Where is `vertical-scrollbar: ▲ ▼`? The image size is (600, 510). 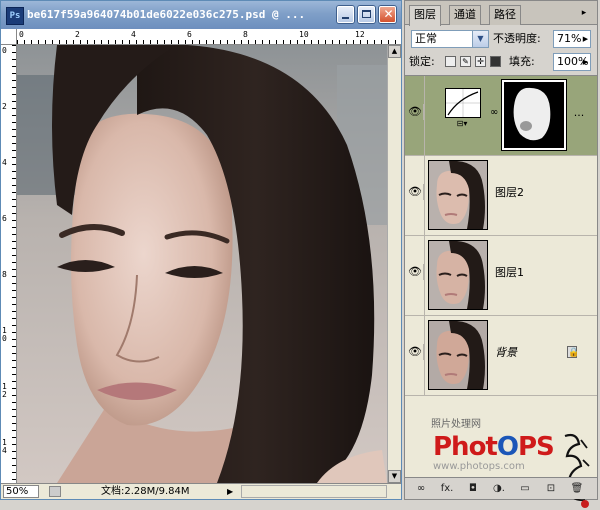
vertical-scrollbar: ▲ ▼ is located at coordinates (394, 264).